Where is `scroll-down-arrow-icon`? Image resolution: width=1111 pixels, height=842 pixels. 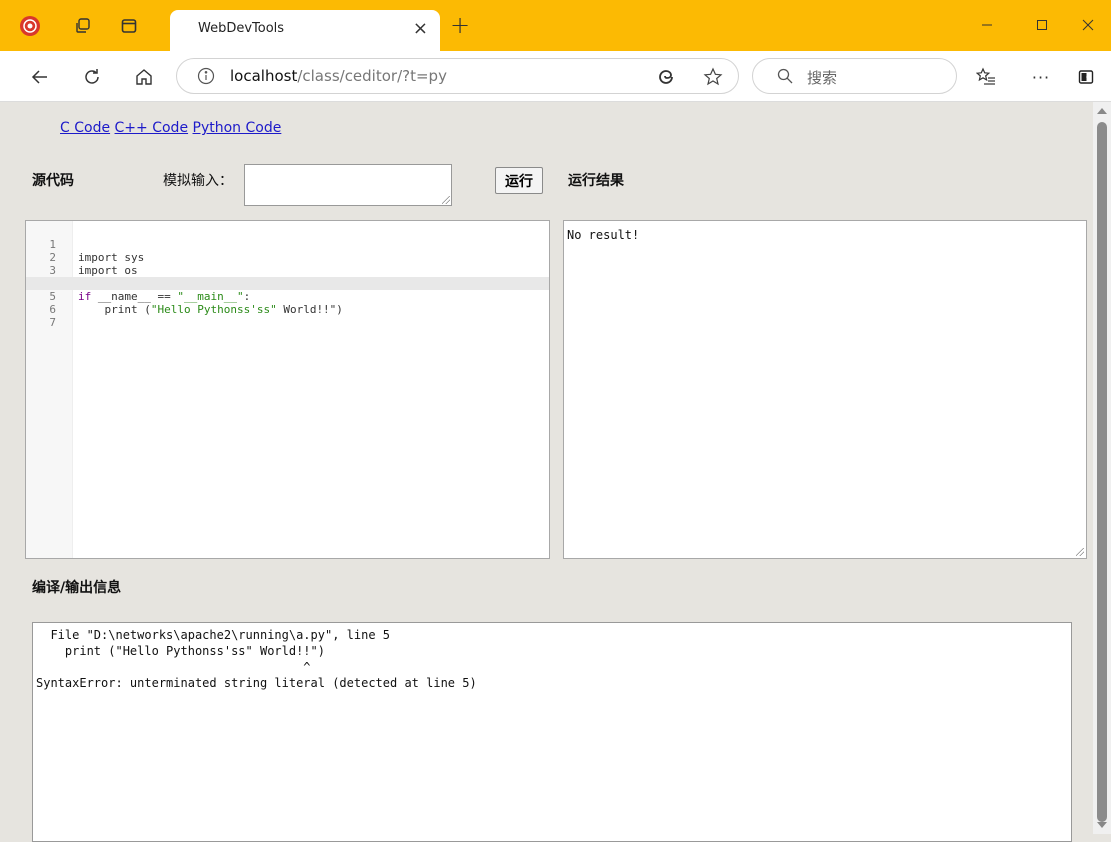
scroll-down-arrow-icon is located at coordinates (1102, 825).